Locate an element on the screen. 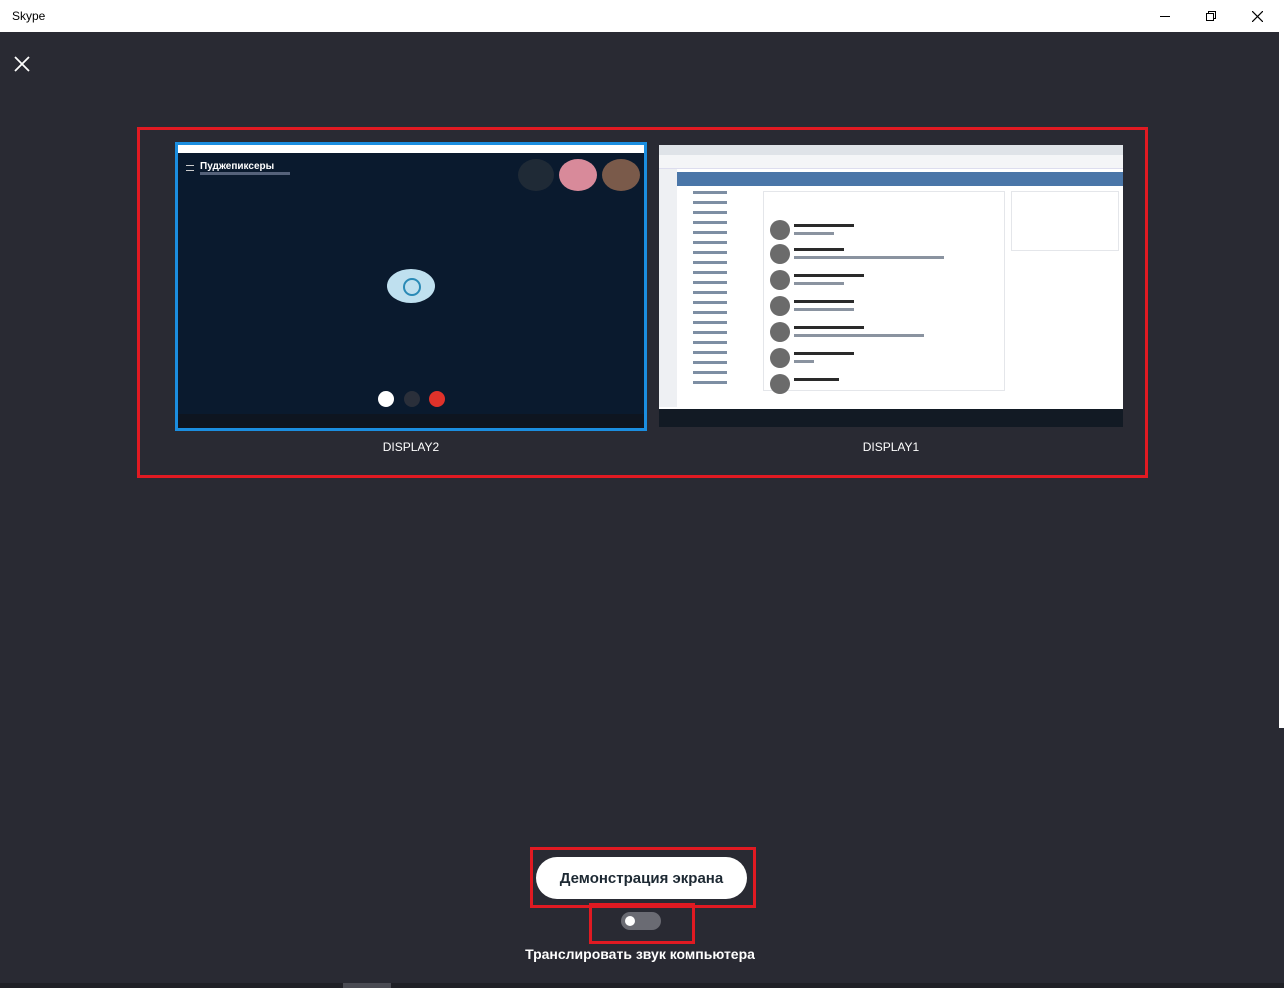 The width and height of the screenshot is (1284, 988). bottom-strip is located at coordinates (642, 985).